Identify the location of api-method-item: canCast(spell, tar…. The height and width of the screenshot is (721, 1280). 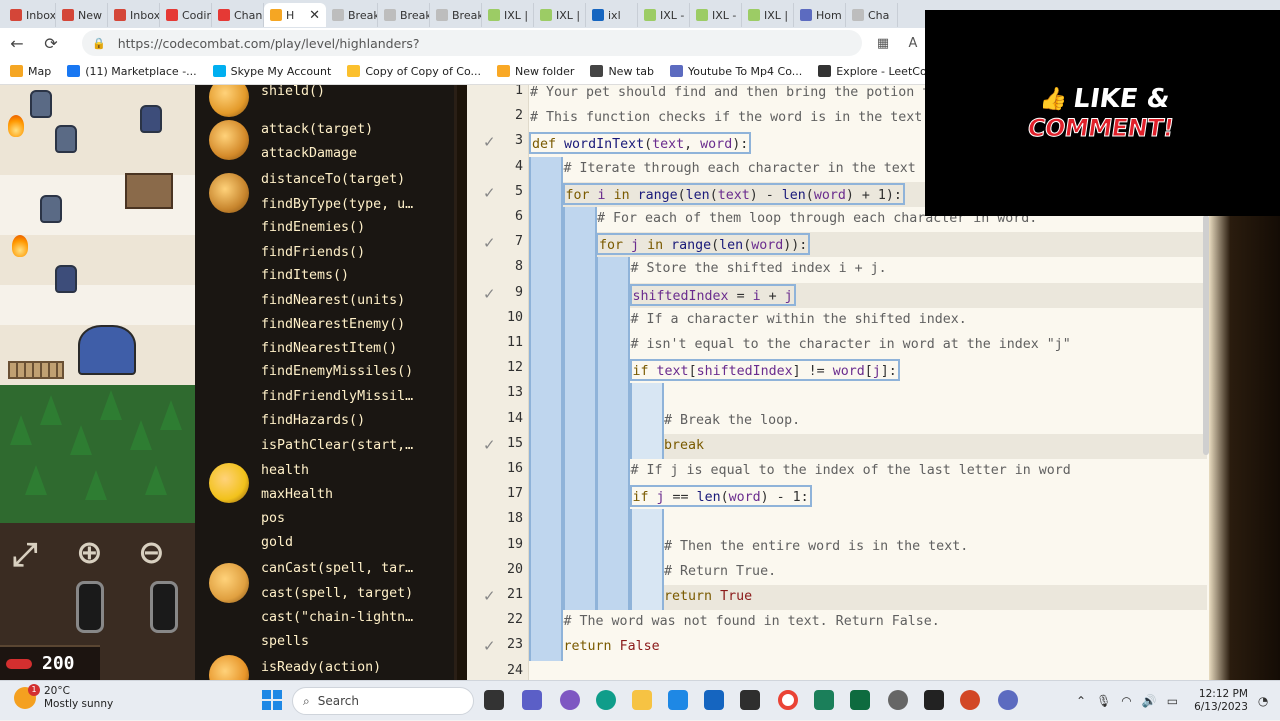
(337, 568).